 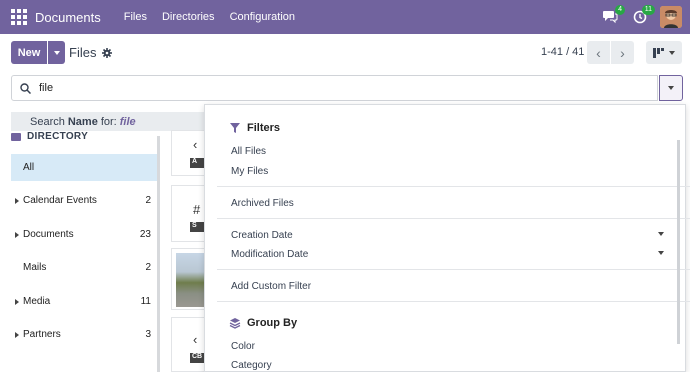 I want to click on sidebar-item-label: Media, so click(x=37, y=301).